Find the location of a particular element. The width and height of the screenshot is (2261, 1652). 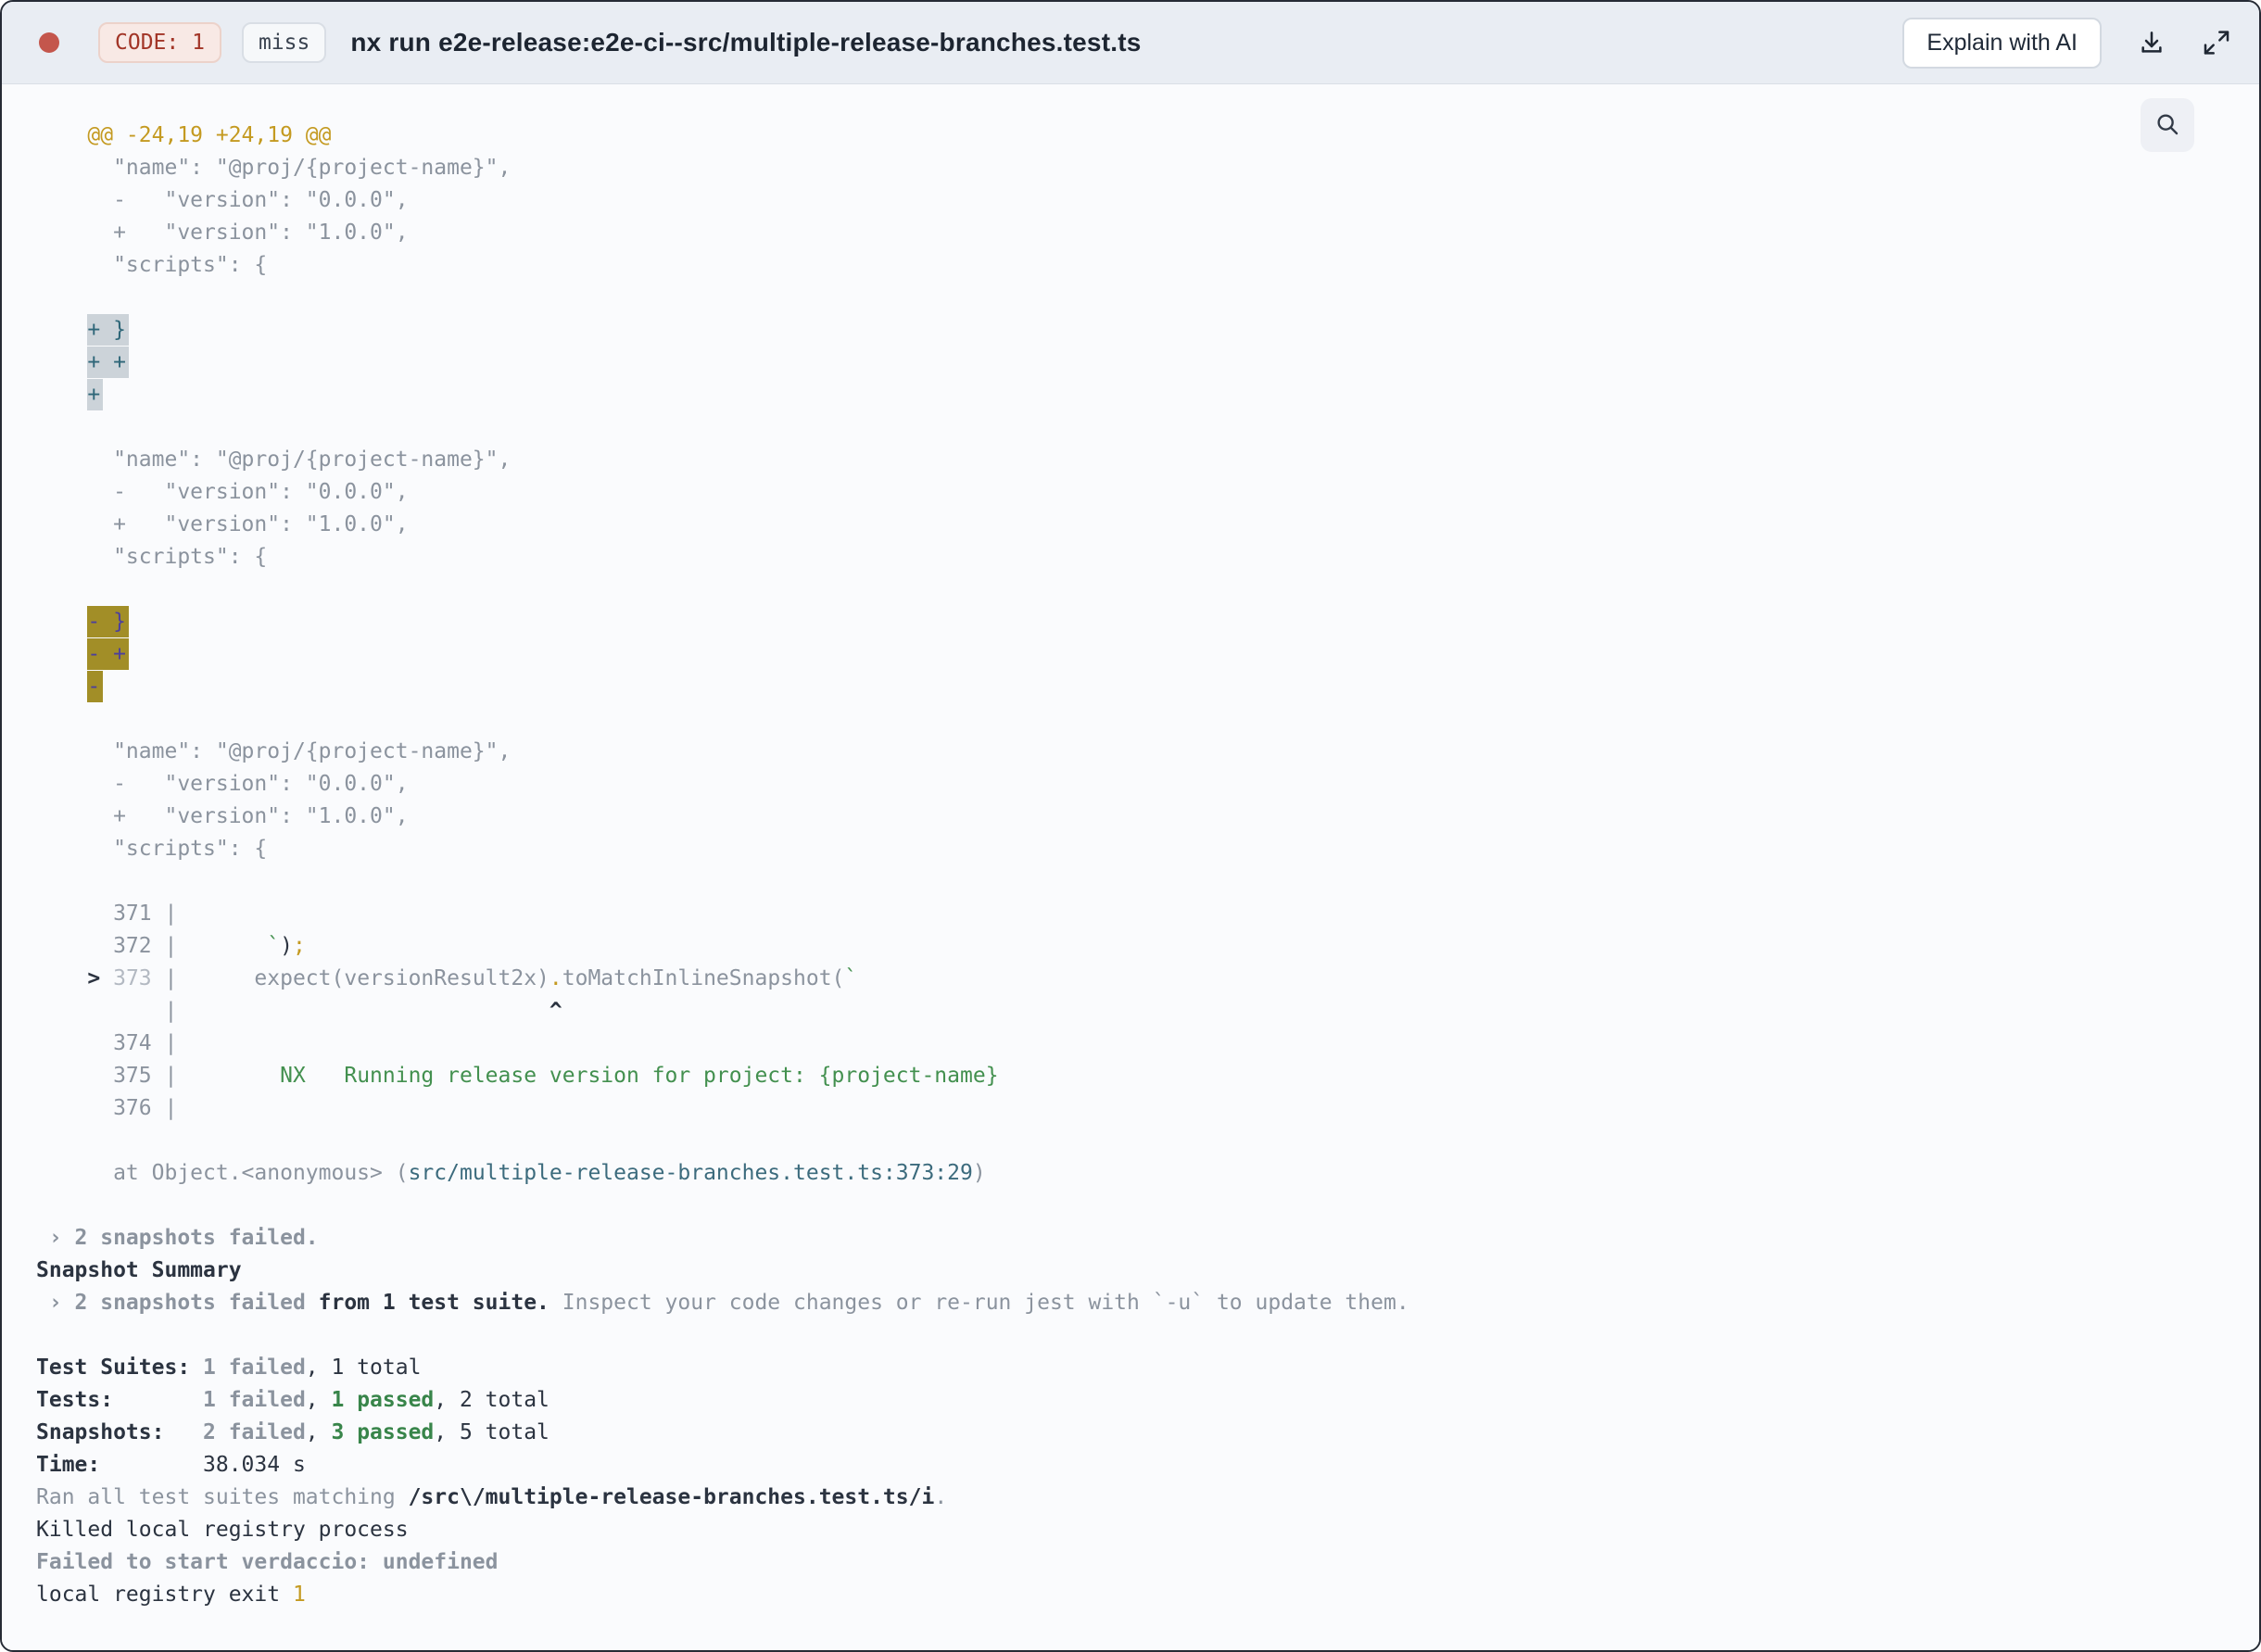

search-icon is located at coordinates (2167, 126).